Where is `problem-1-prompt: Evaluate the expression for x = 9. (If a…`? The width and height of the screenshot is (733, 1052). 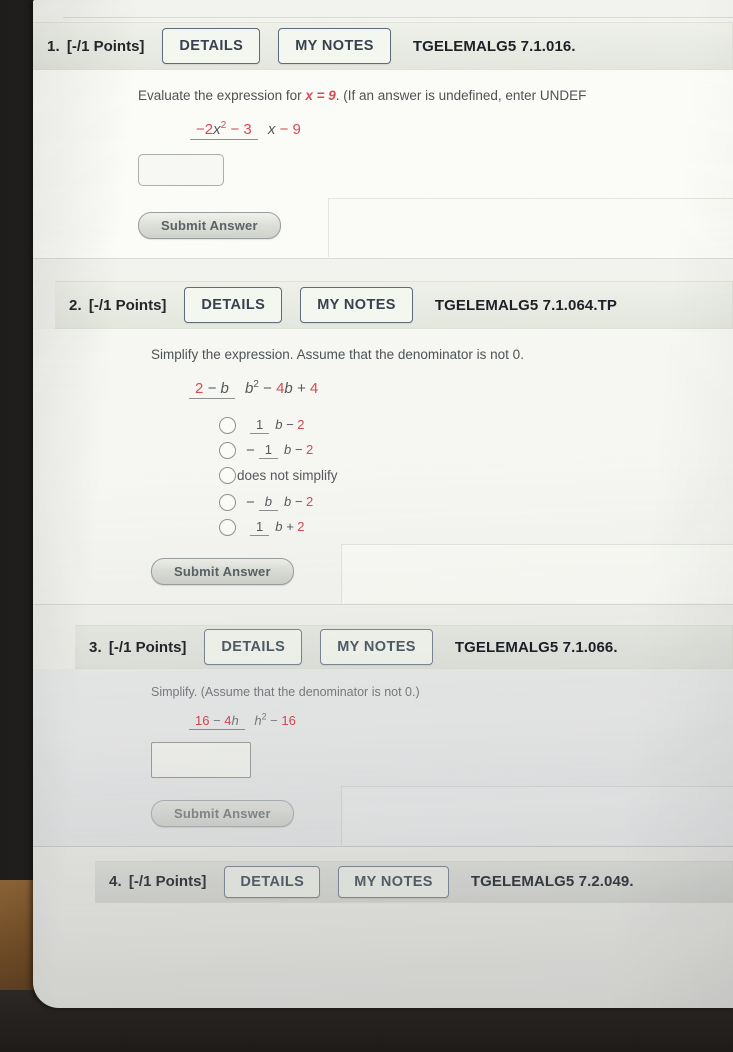
problem-1-prompt: Evaluate the expression for x = 9. (If a… is located at coordinates (435, 96).